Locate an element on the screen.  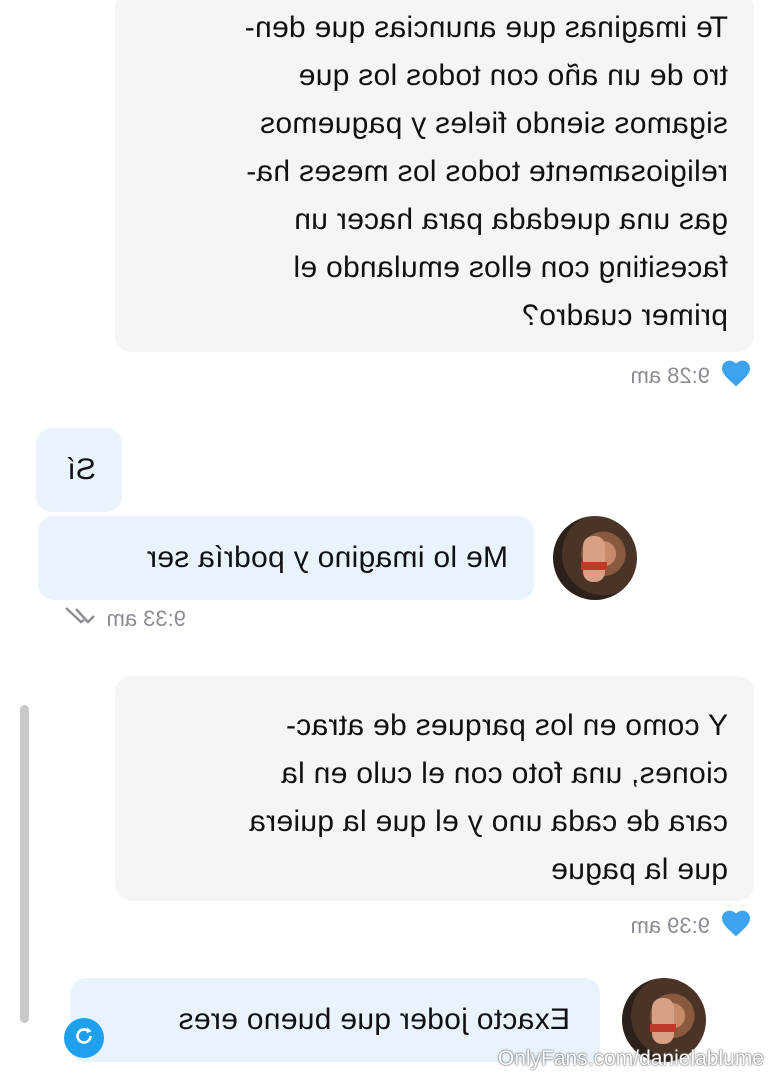
message-time: 9:33 am is located at coordinates (146, 618).